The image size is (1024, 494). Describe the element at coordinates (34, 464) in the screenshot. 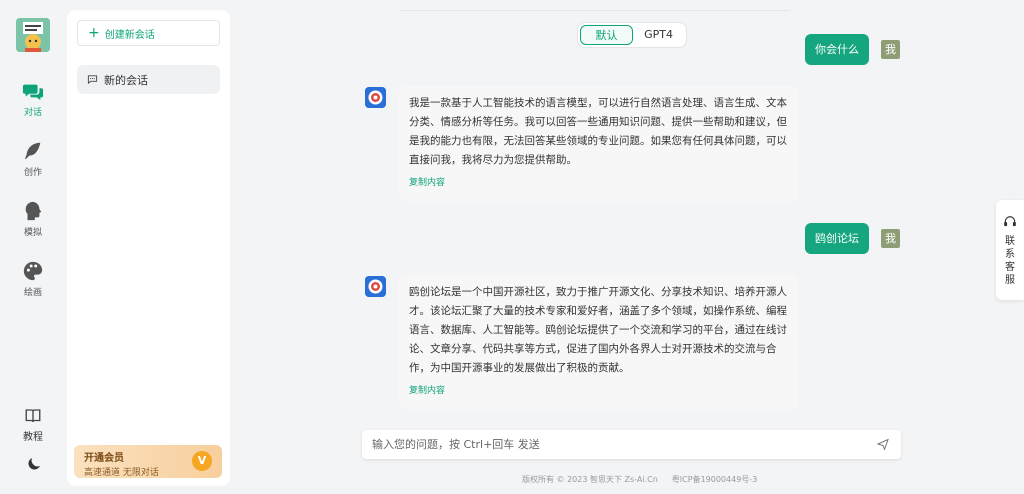

I see `moon-icon` at that location.